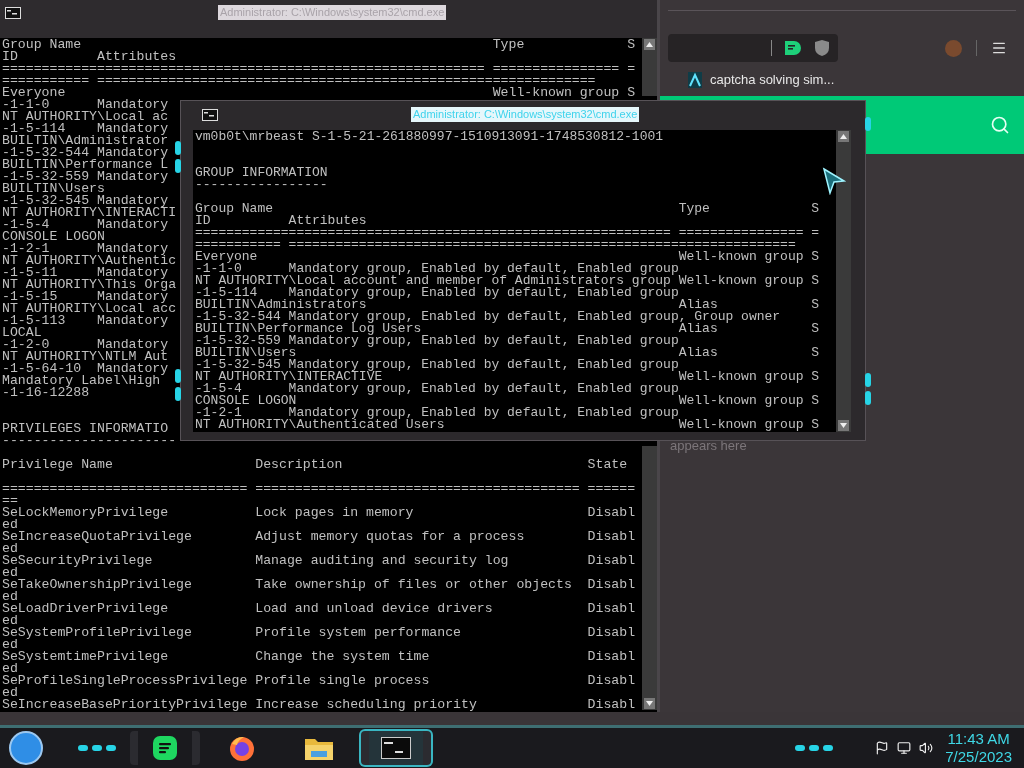 The height and width of the screenshot is (768, 1024). What do you see at coordinates (495, 245) in the screenshot?
I see `console-line: =========== =================================================================` at bounding box center [495, 245].